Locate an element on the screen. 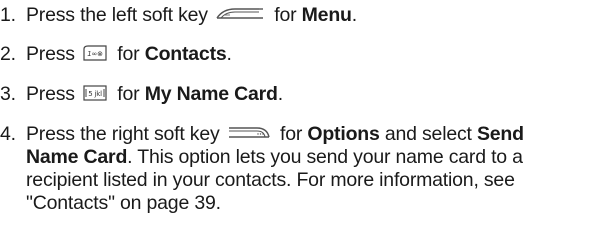 Image resolution: width=593 pixels, height=247 pixels. step-target-2: Send is located at coordinates (500, 134).